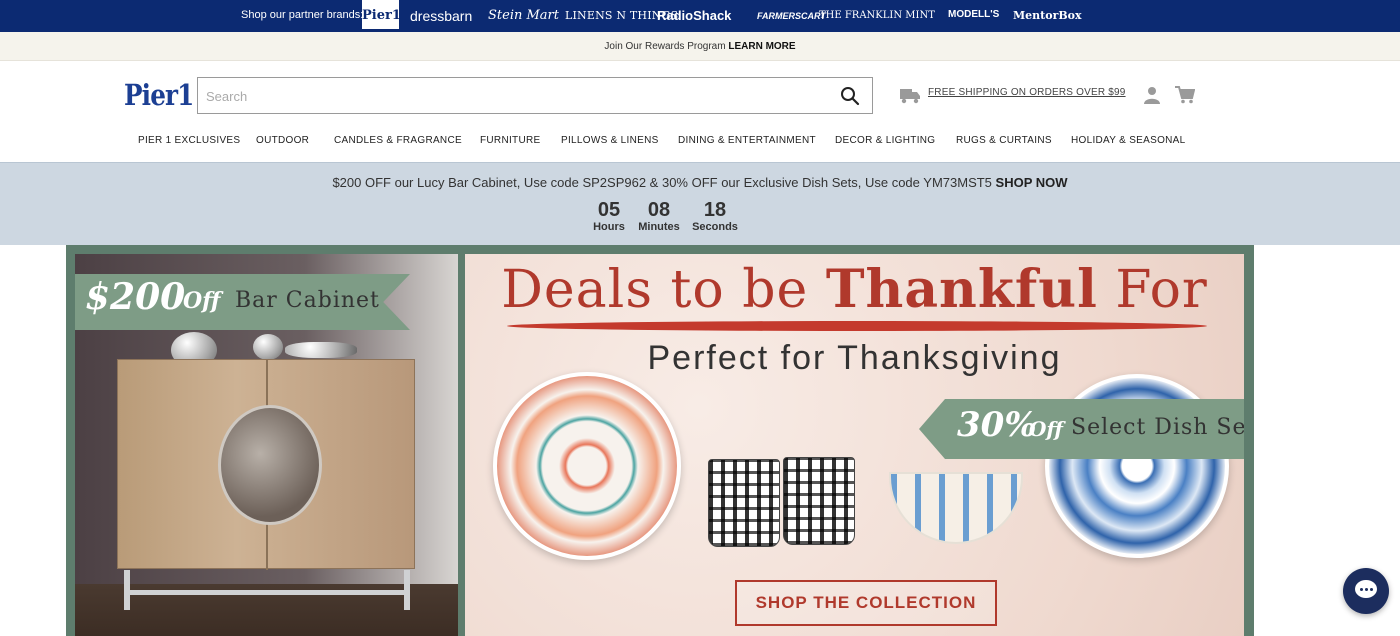 The height and width of the screenshot is (636, 1400). I want to click on site-logo: Pier1, so click(159, 95).